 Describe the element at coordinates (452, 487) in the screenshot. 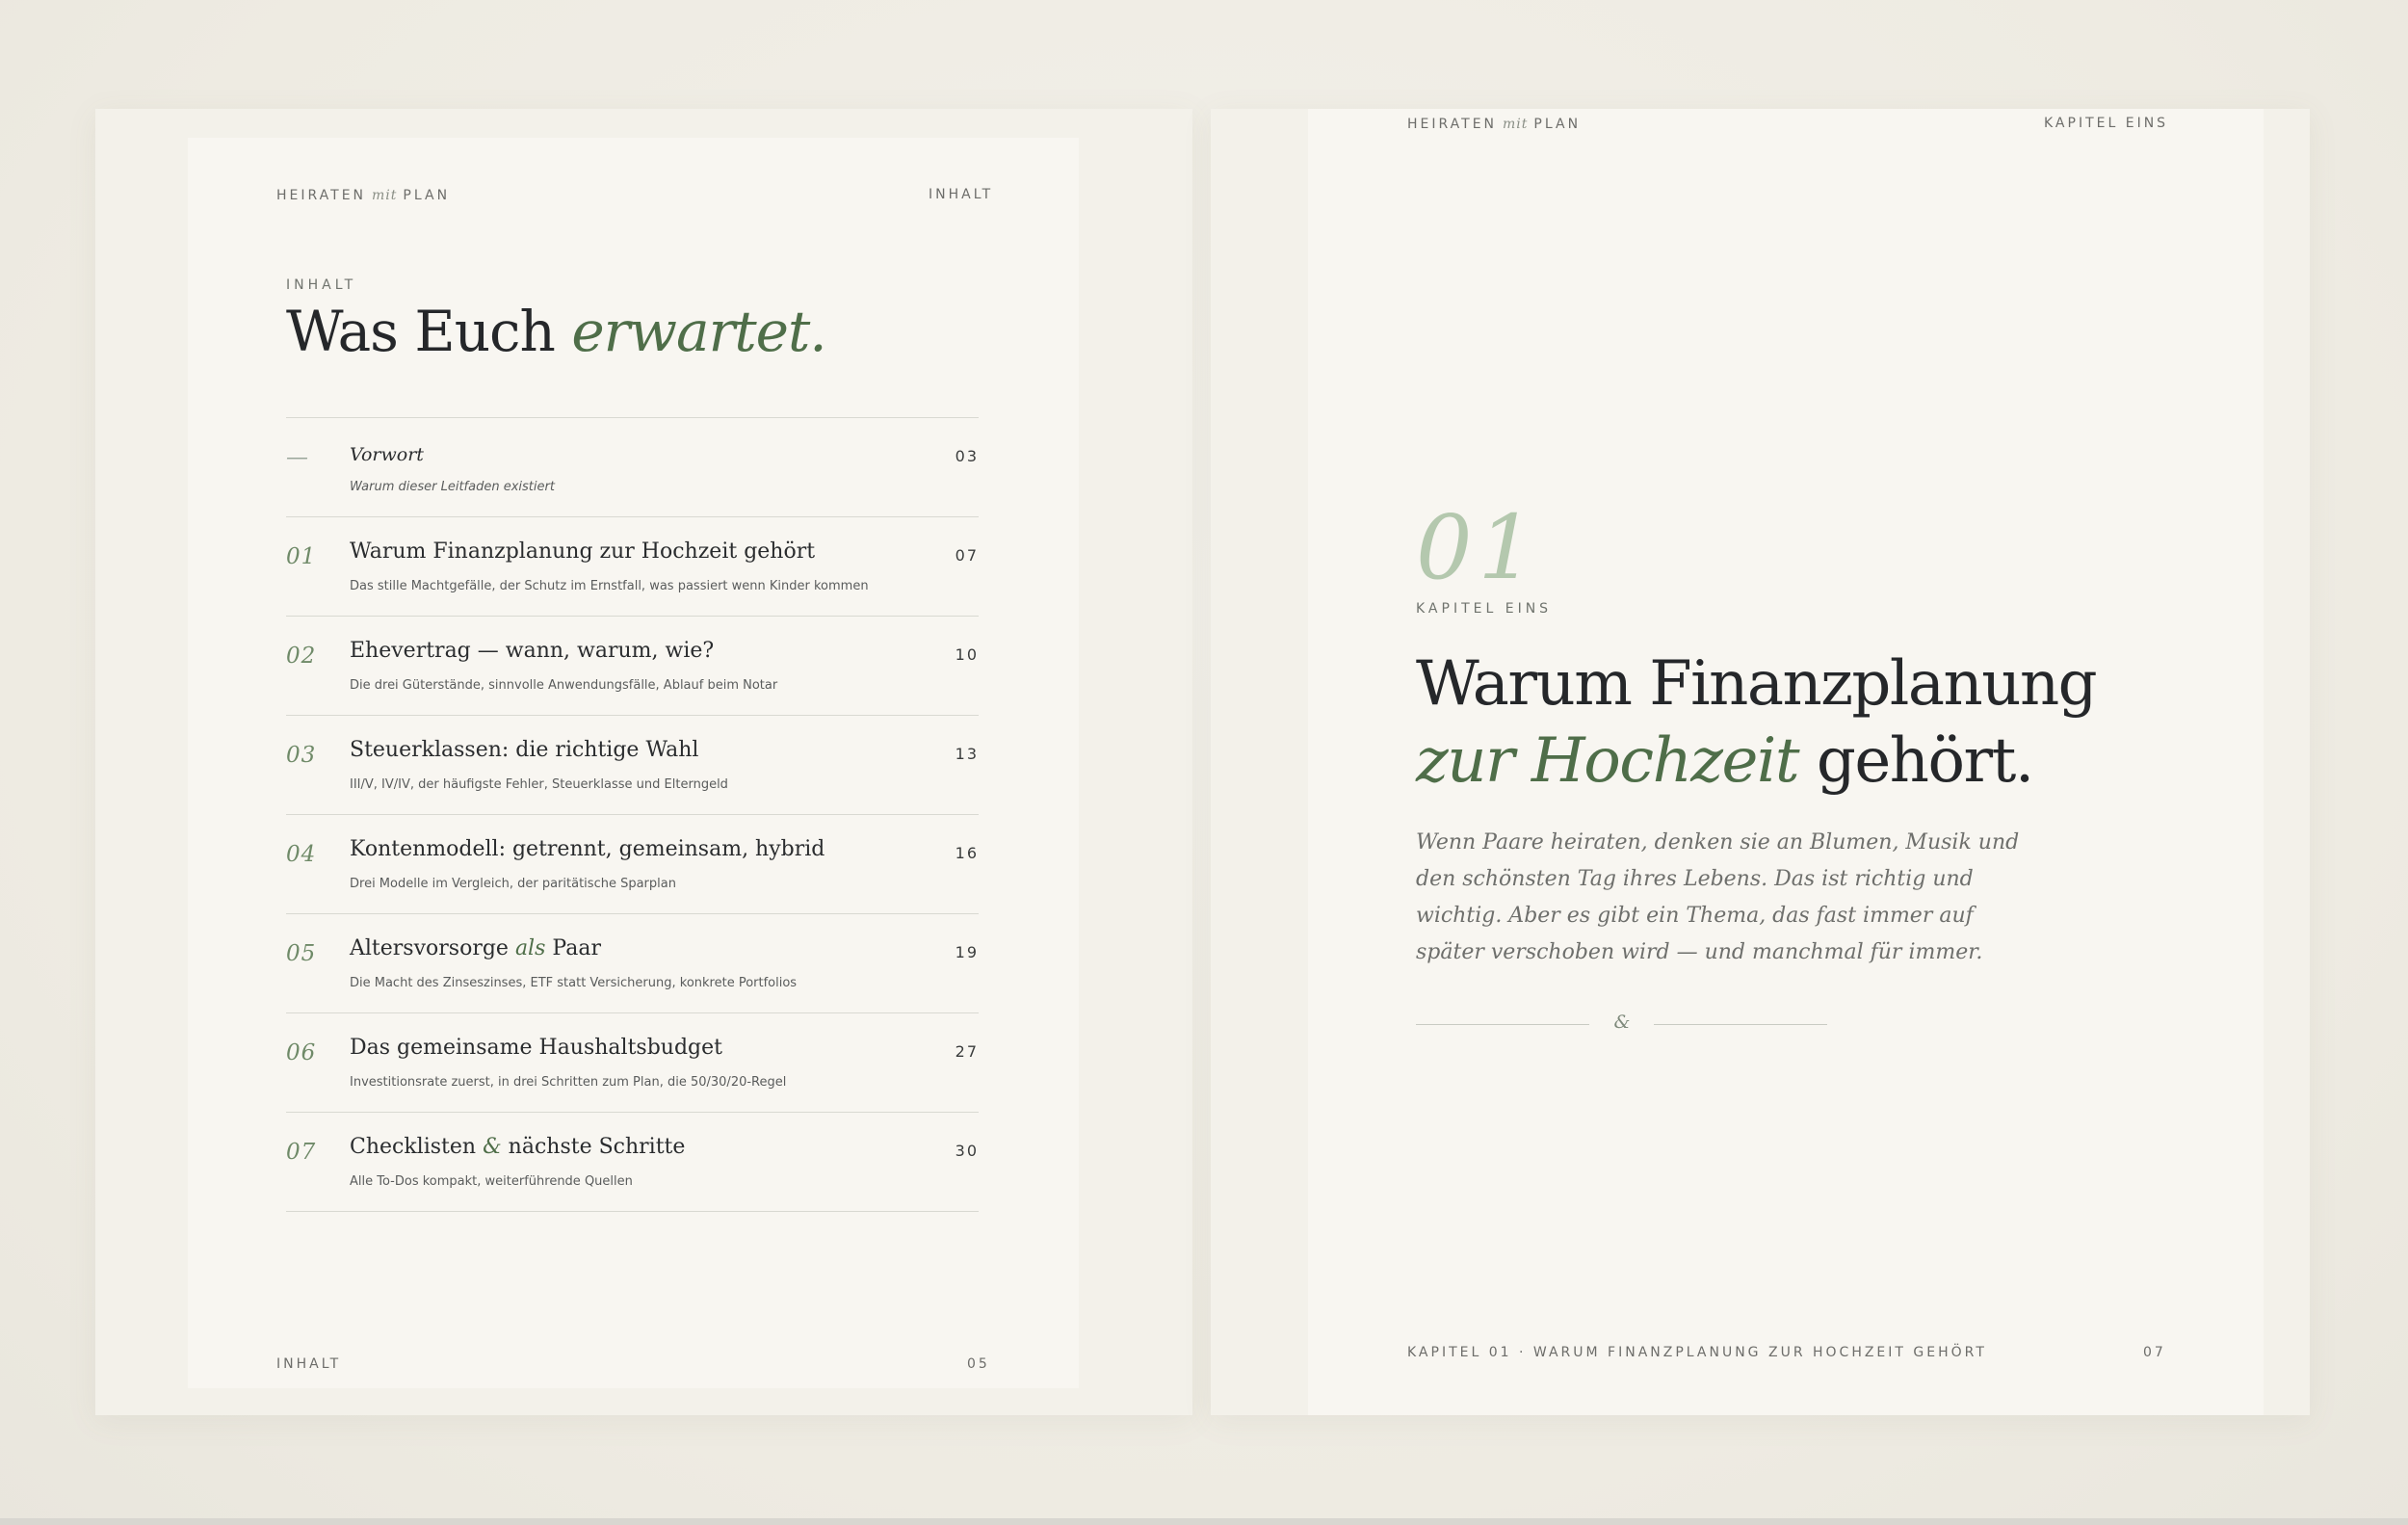

I see `toc-entry-subtitle: Warum dieser Leitfaden existiert` at that location.